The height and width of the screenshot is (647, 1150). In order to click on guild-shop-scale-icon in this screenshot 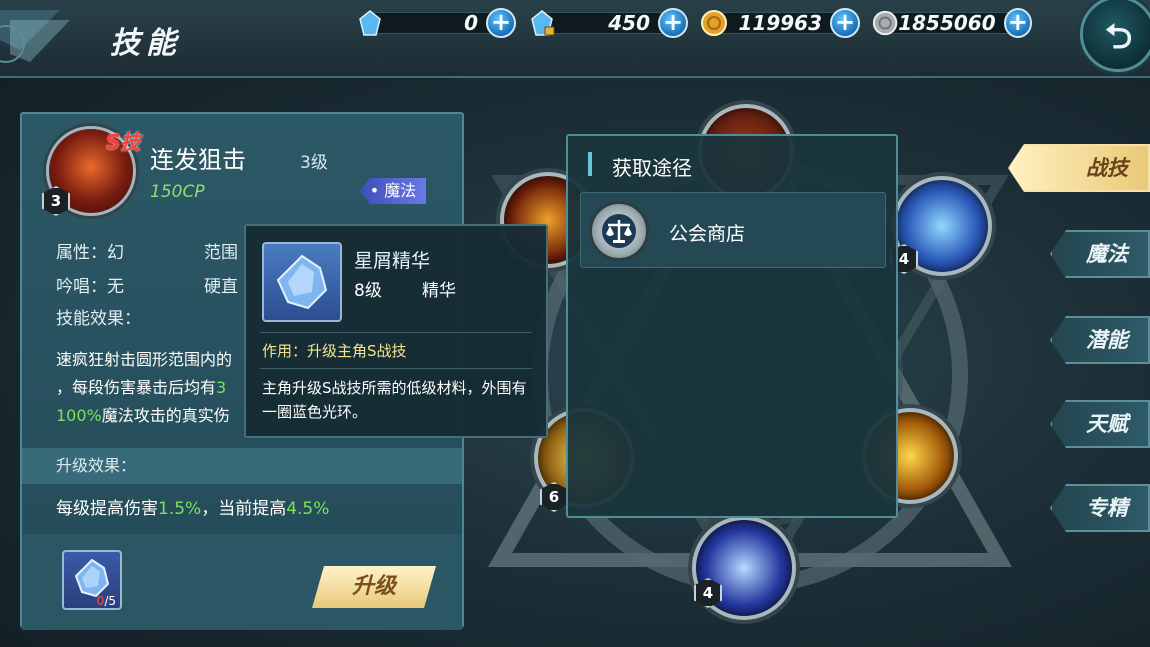, I will do `click(619, 231)`.